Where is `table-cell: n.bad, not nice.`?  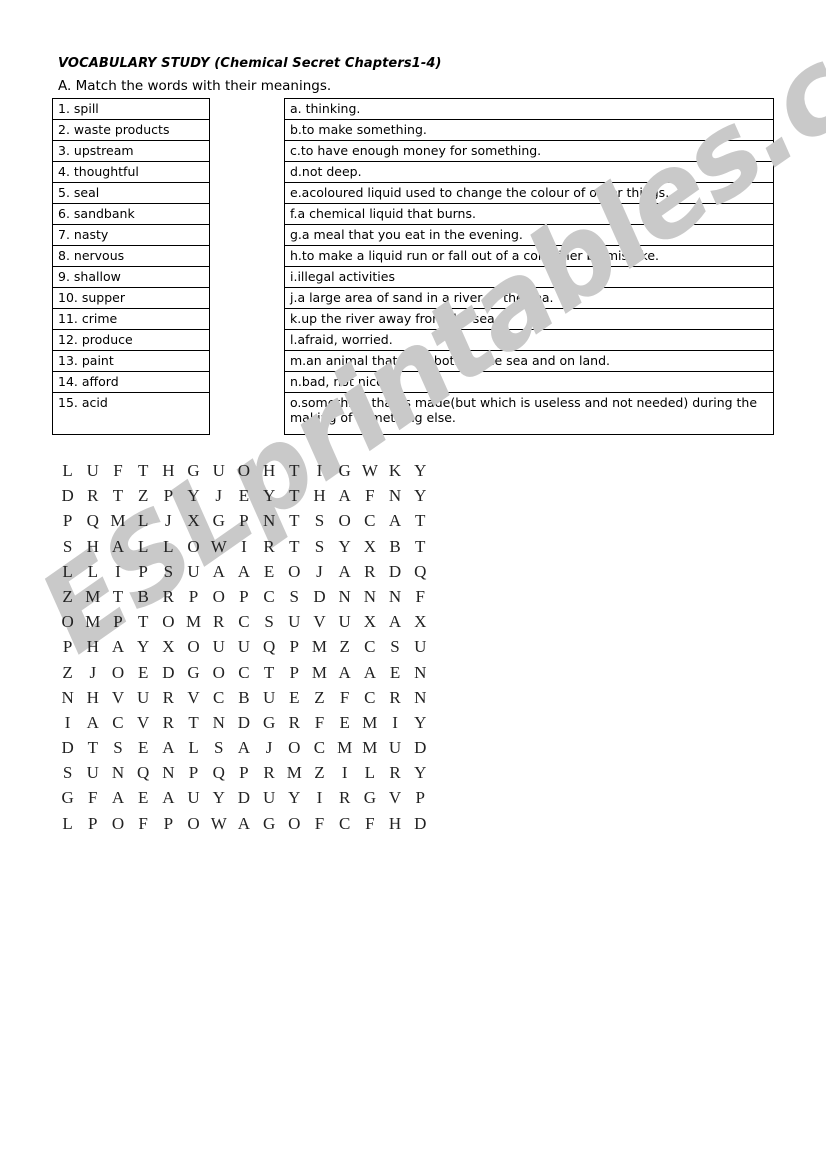
table-cell: n.bad, not nice. is located at coordinates (529, 382).